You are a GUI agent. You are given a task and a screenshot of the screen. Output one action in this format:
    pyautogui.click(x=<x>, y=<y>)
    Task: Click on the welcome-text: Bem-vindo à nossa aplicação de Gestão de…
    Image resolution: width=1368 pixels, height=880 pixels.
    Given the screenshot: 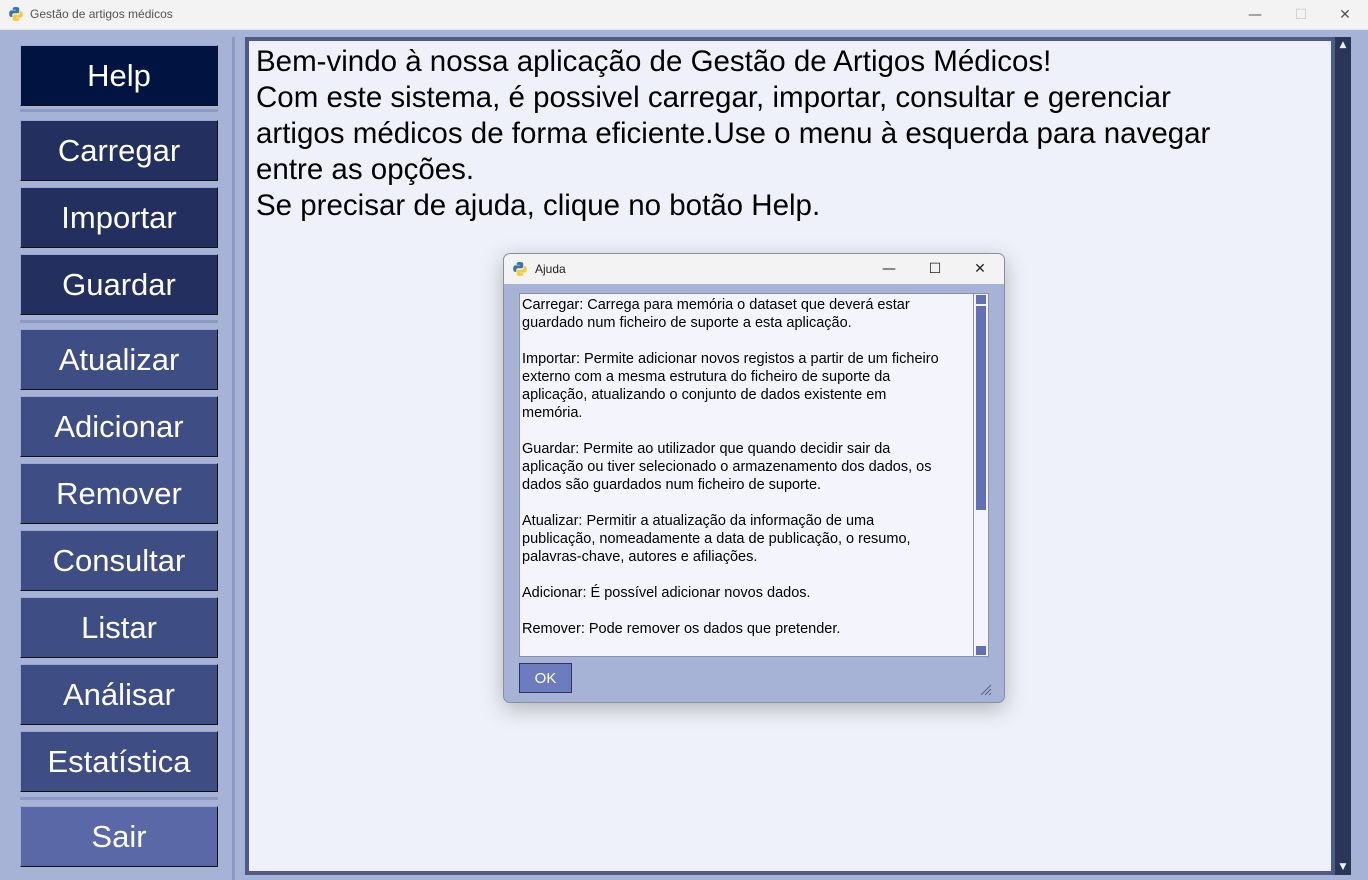 What is the action you would take?
    pyautogui.click(x=733, y=133)
    